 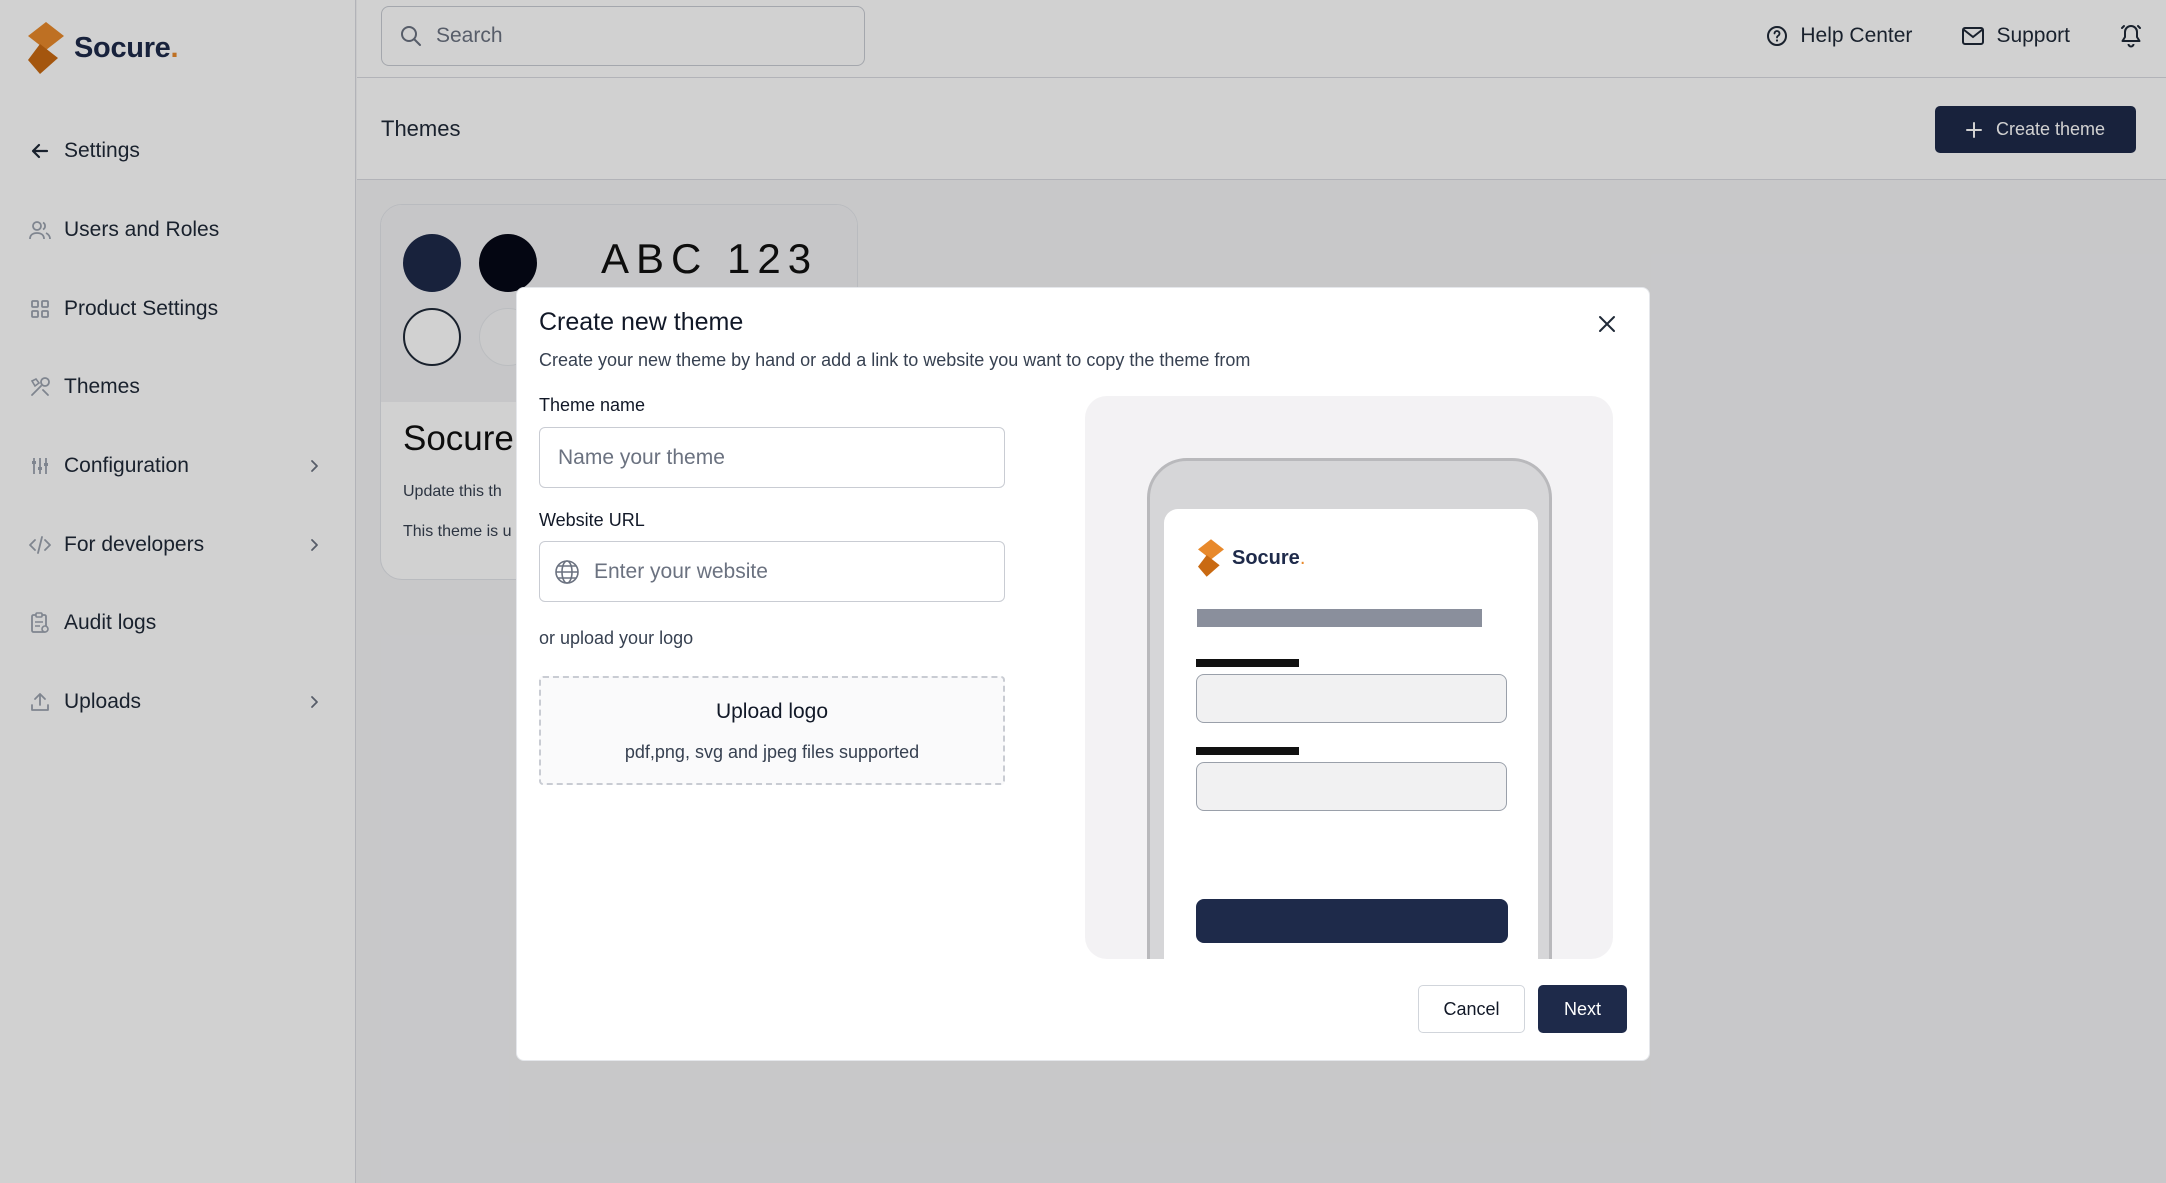 I want to click on phone-mockup: Socure., so click(x=1349, y=708).